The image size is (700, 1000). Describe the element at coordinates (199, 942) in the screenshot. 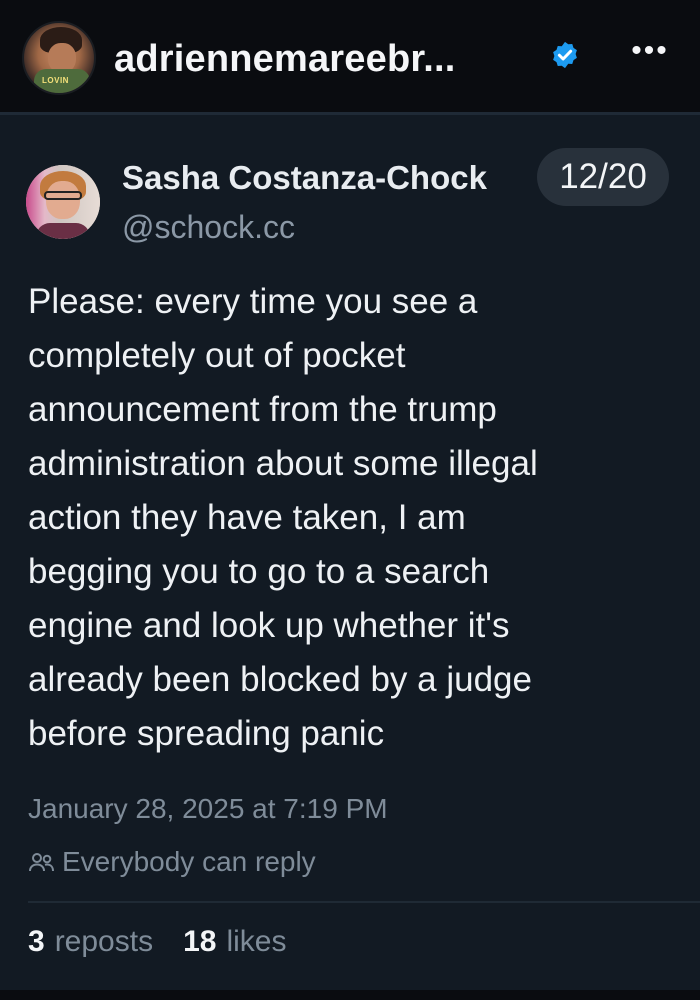

I see `likes-count: 18` at that location.